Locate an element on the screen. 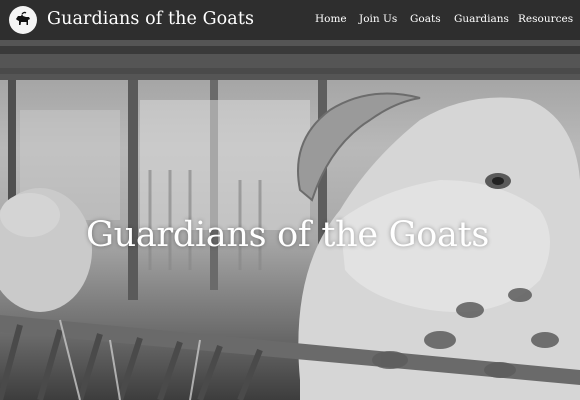  hero-title: Guardians of the Goats is located at coordinates (287, 235).